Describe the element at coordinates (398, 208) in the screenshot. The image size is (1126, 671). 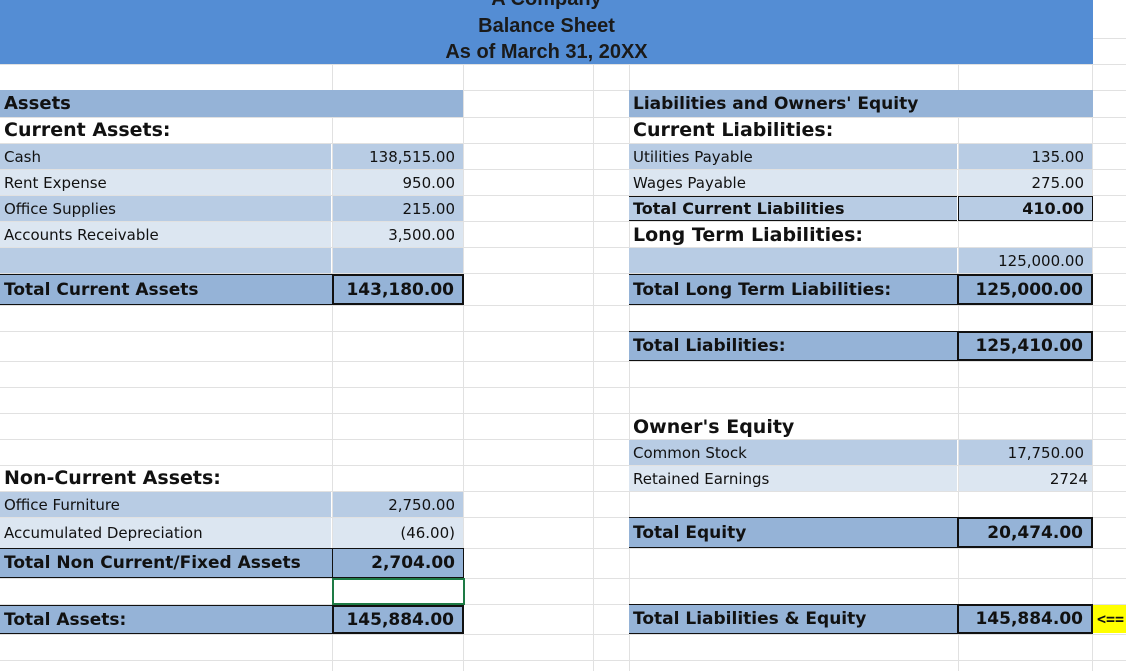
I see `asset-row-value: 215.00` at that location.